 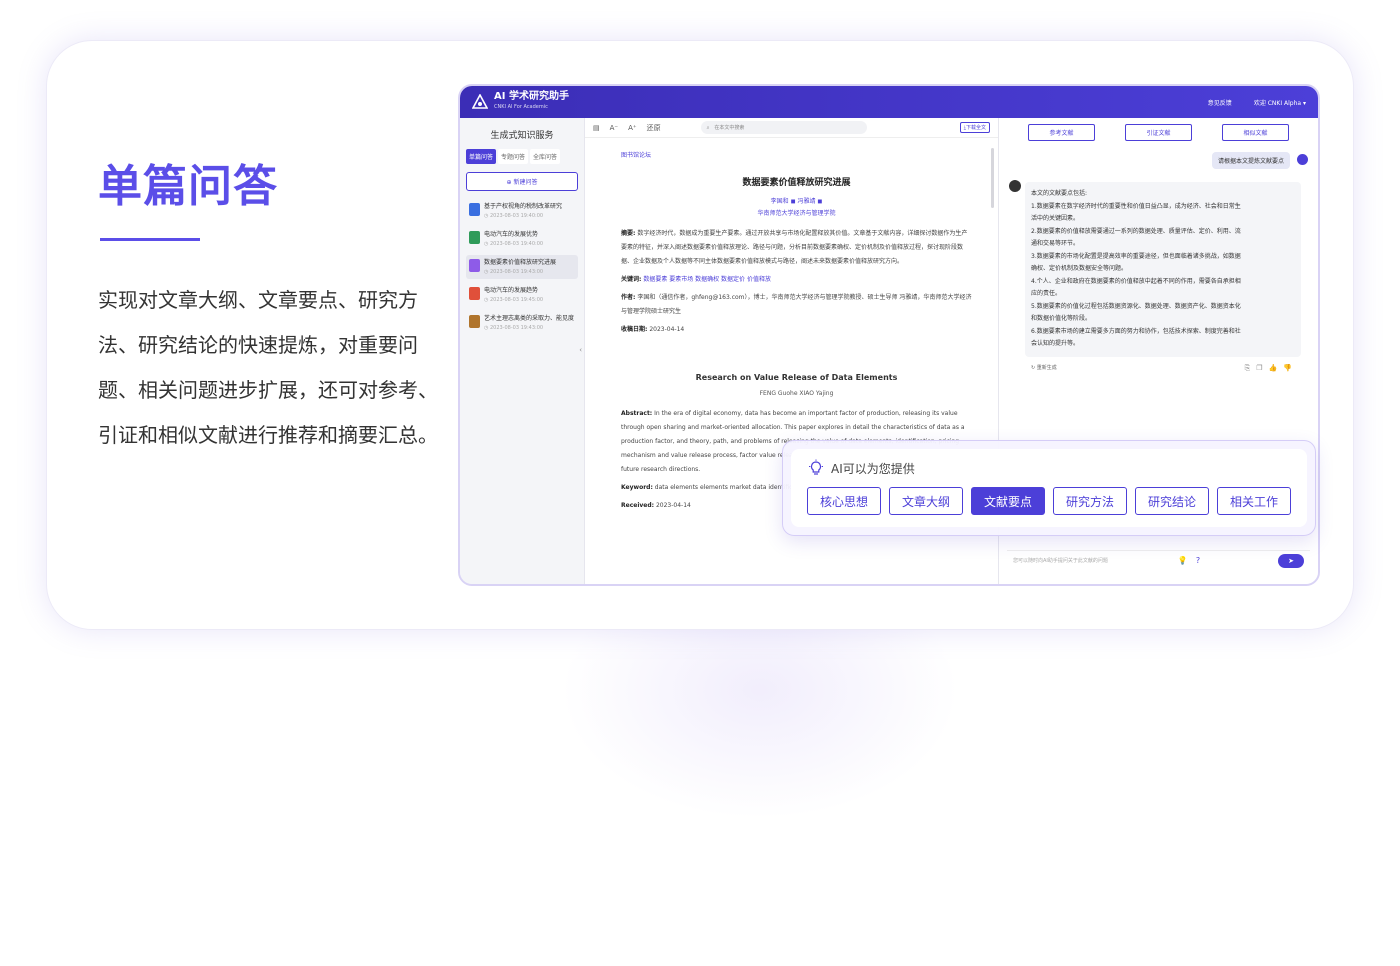 I want to click on suggestion-chip: 研究方法, so click(x=1090, y=501).